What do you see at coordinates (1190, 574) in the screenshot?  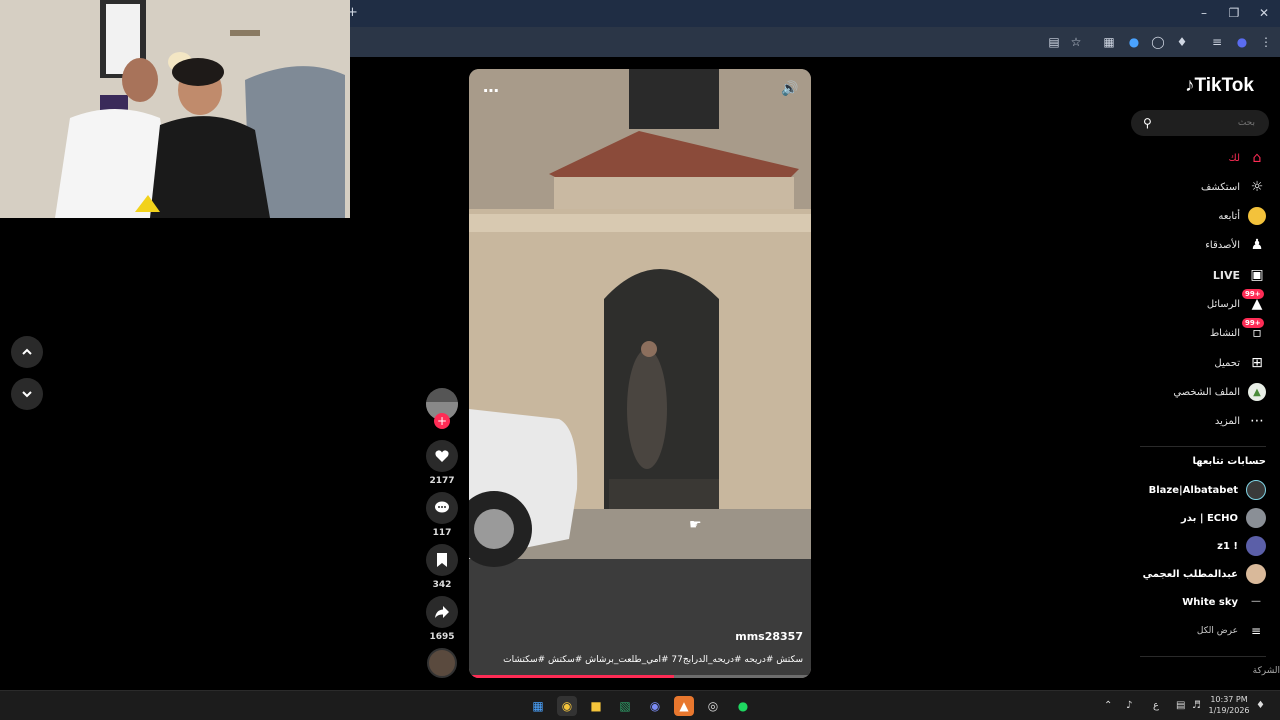 I see `following-account-name: عبدالمطلب العجمي` at bounding box center [1190, 574].